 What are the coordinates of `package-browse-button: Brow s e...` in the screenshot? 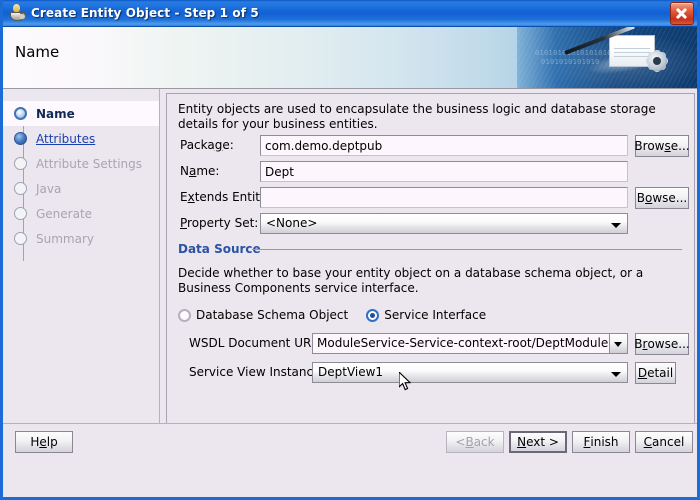 It's located at (662, 146).